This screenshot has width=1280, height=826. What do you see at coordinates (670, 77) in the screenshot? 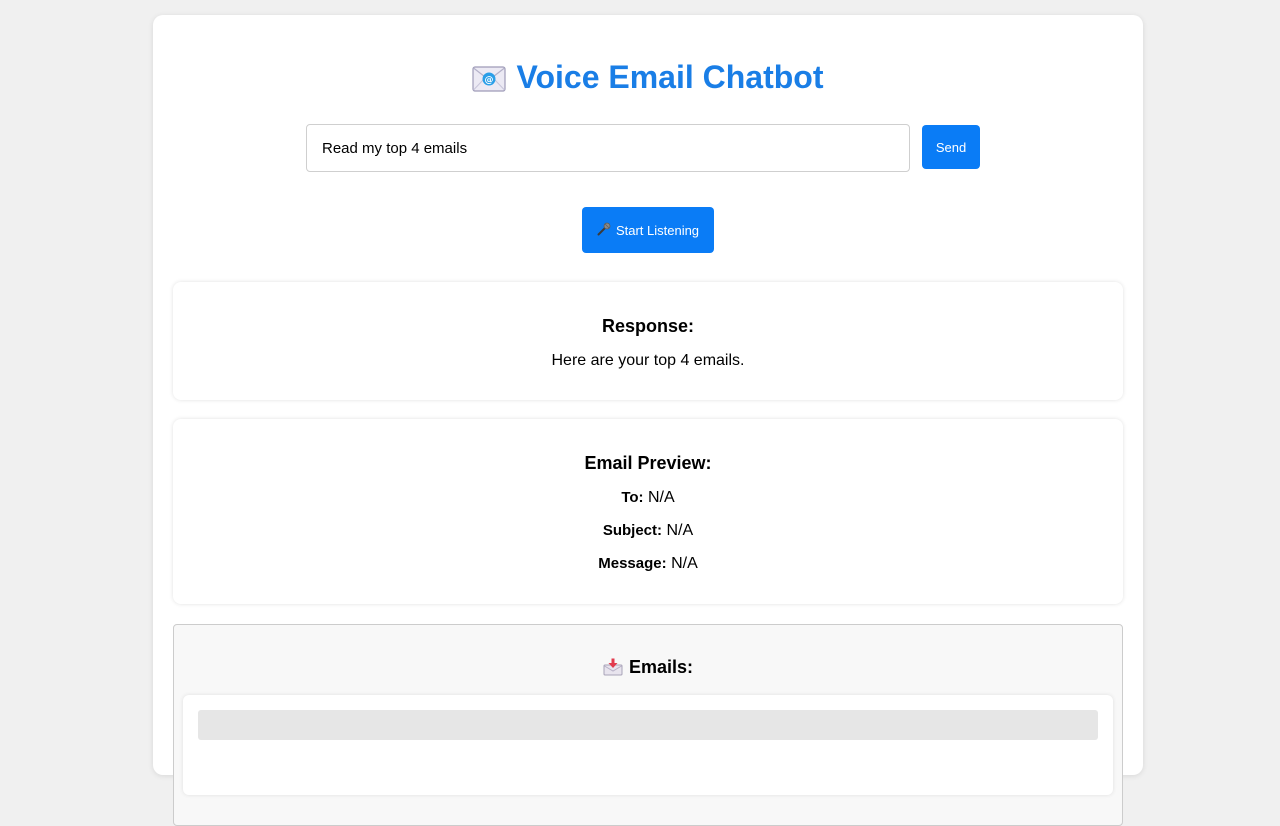
I see `page-title-text: Voice Email Chatbot` at bounding box center [670, 77].